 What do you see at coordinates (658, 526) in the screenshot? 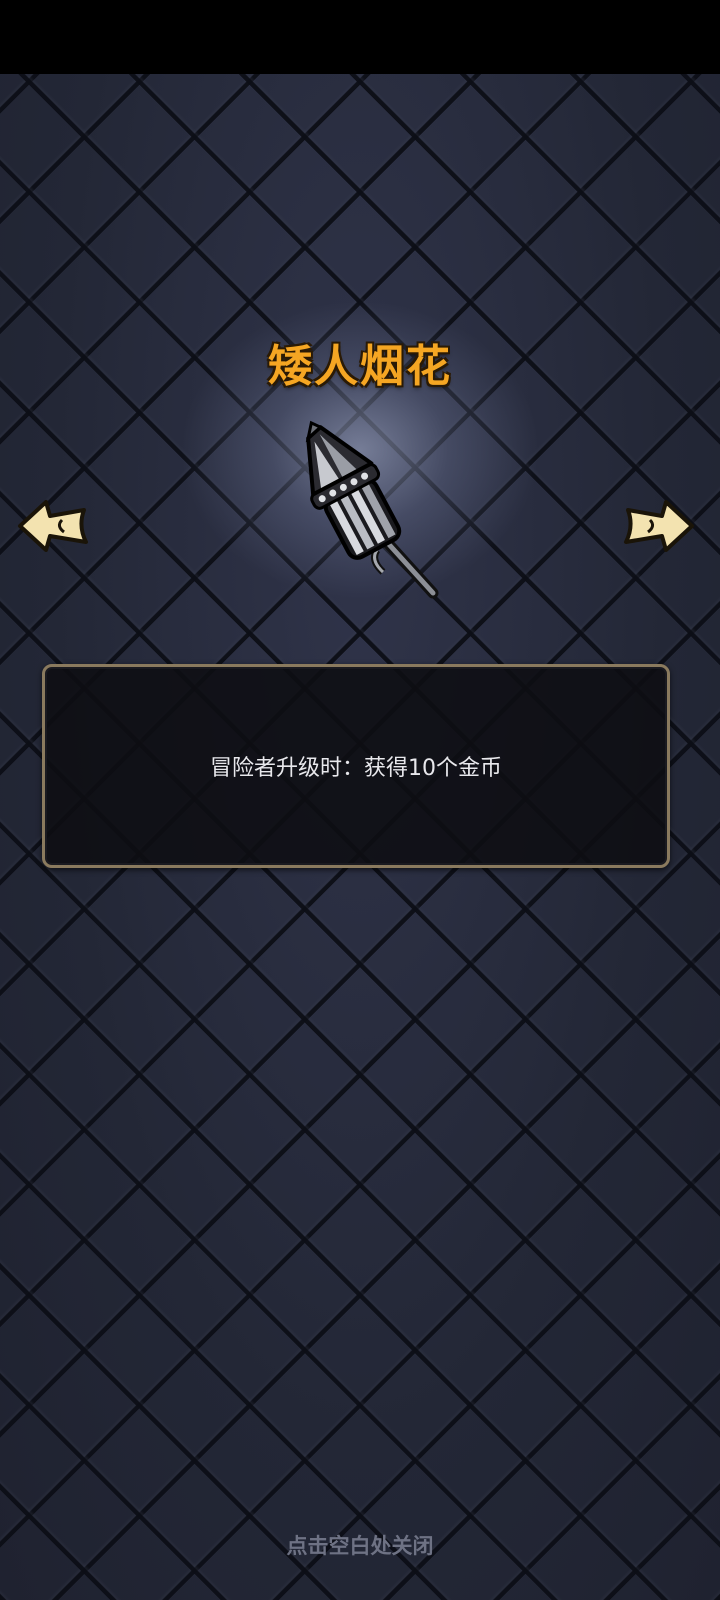
I see `next-item-arrow` at bounding box center [658, 526].